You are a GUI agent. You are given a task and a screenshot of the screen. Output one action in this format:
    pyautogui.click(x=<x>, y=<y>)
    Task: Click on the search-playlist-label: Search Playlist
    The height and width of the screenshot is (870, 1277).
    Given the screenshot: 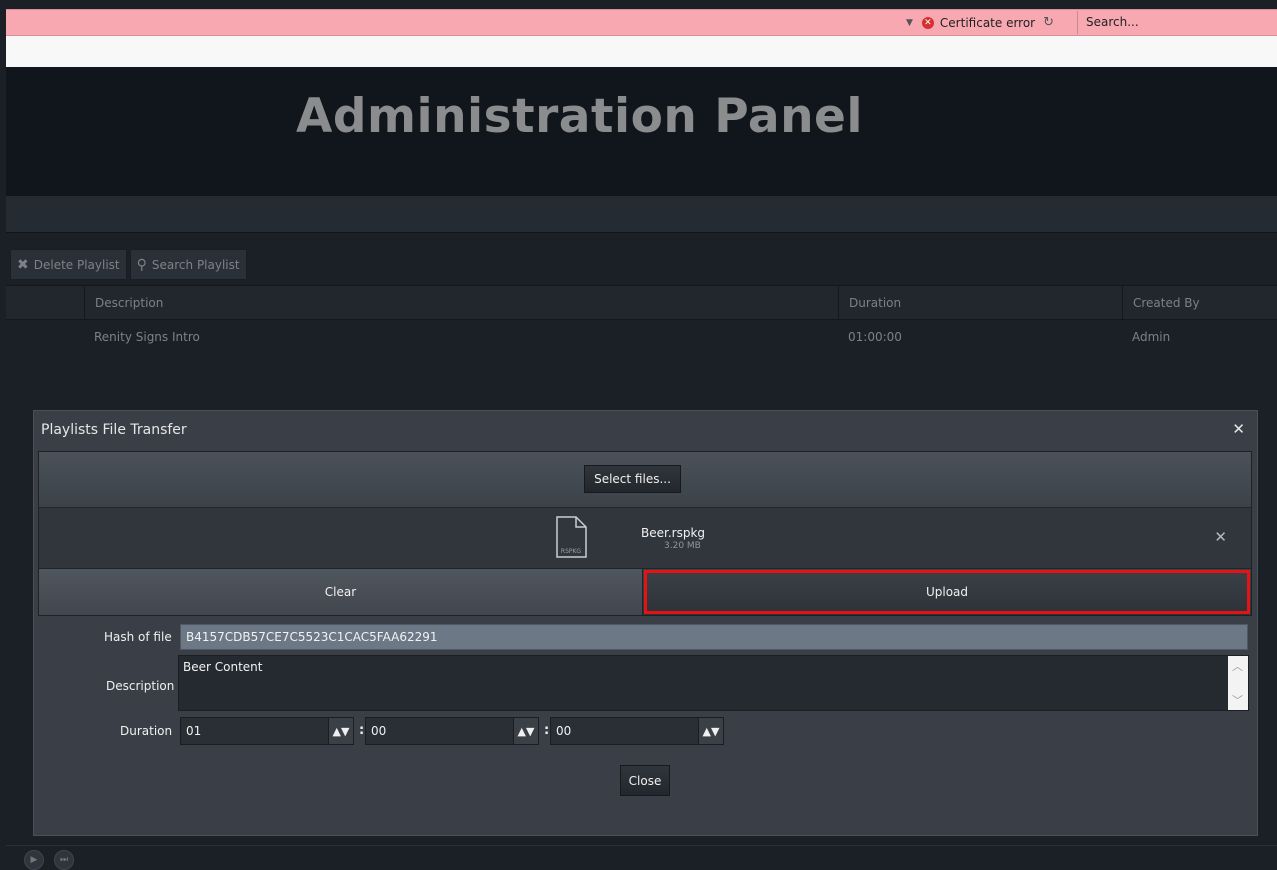 What is the action you would take?
    pyautogui.click(x=195, y=264)
    